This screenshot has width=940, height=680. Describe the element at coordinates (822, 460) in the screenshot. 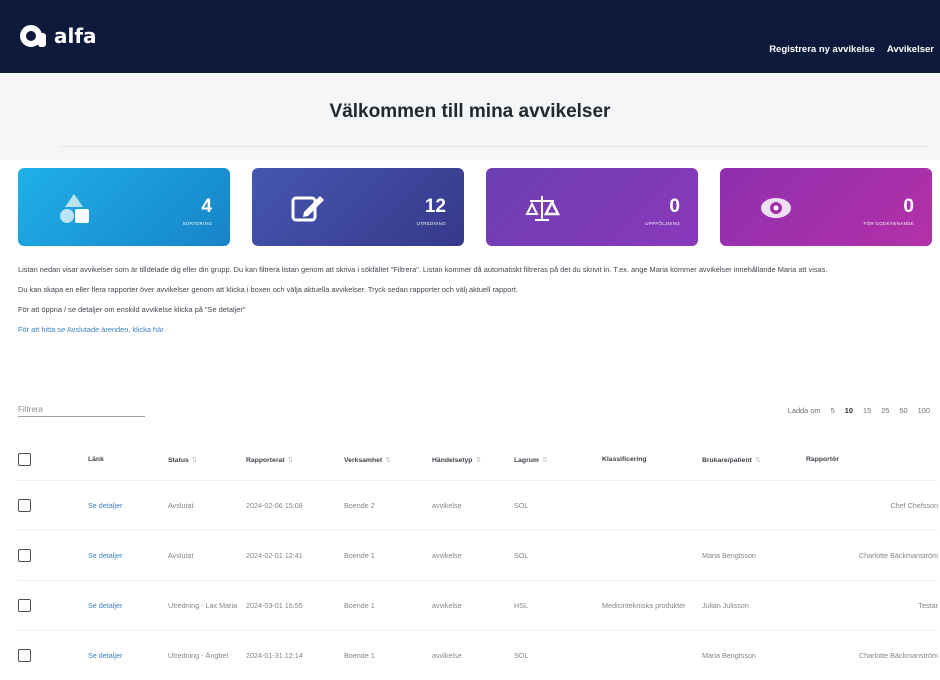

I see `col-header-reporter: Rapportör` at that location.